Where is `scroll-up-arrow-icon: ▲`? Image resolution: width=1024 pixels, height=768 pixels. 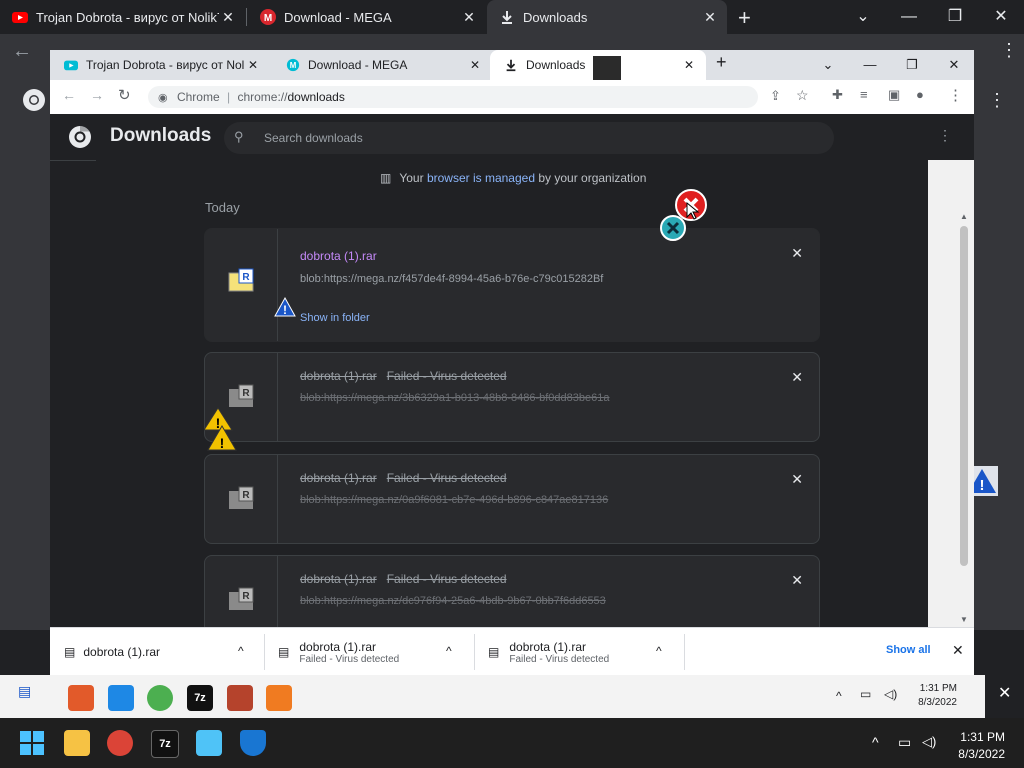
scroll-up-arrow-icon: ▲ is located at coordinates (964, 216).